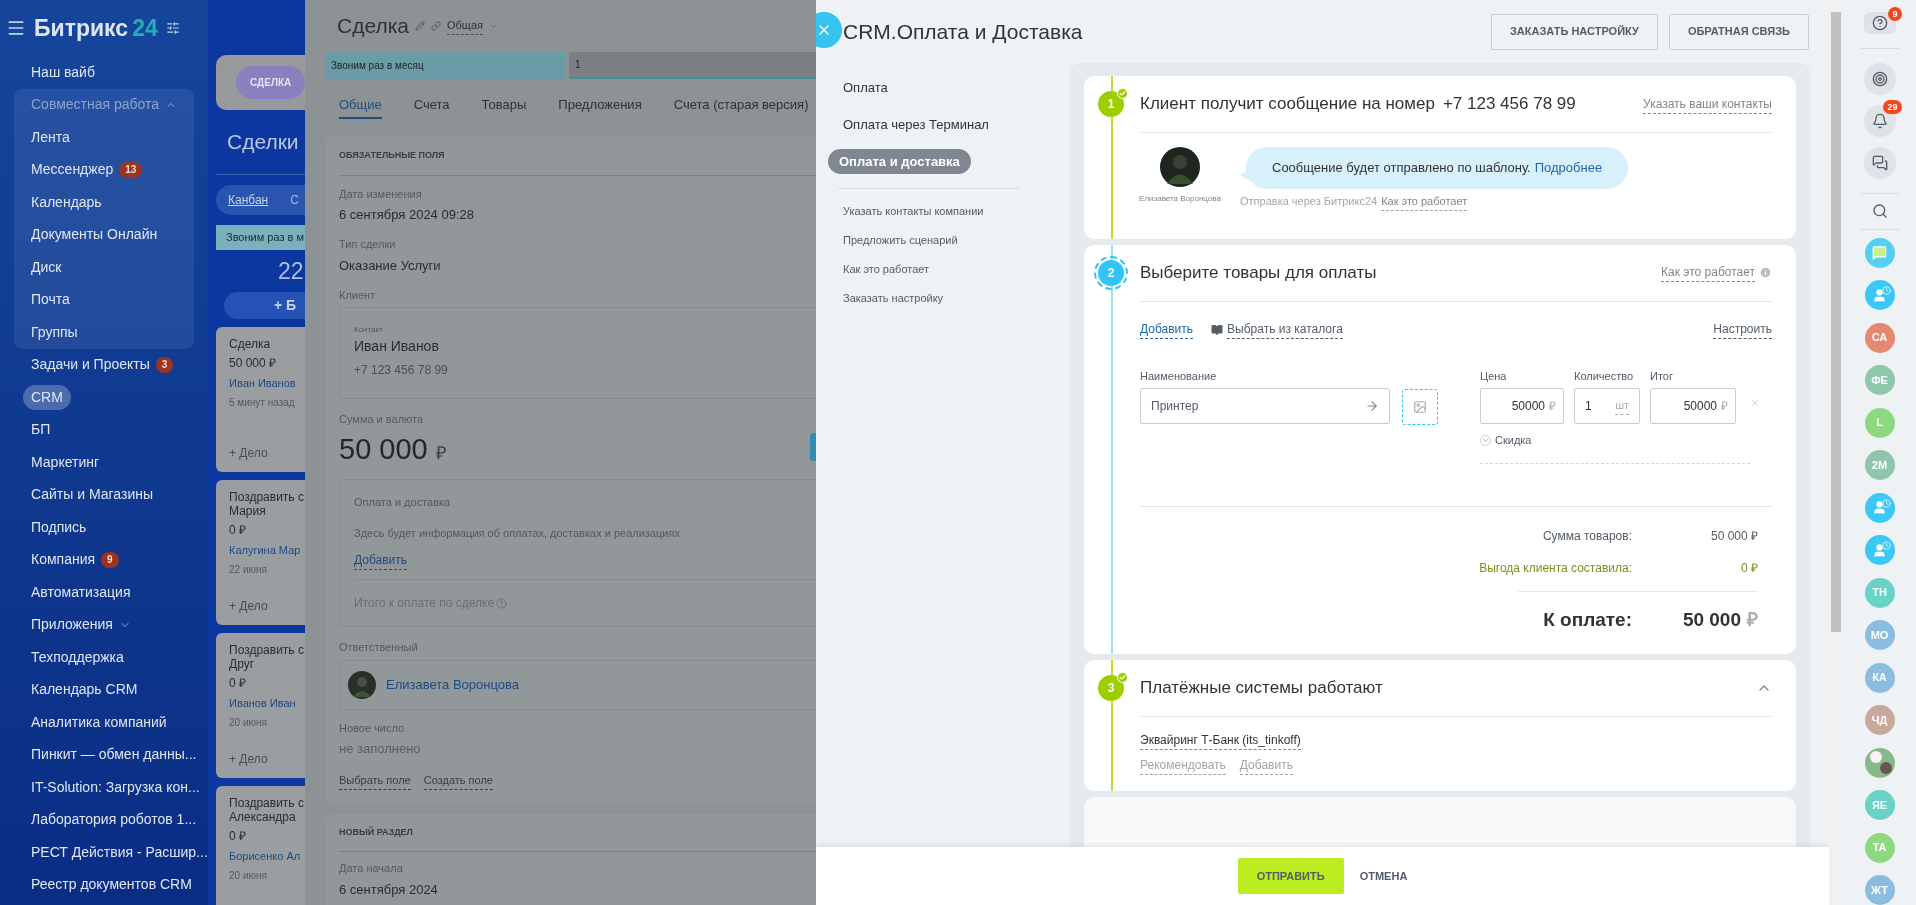  I want to click on contact-link: Иван Иванов, so click(267, 383).